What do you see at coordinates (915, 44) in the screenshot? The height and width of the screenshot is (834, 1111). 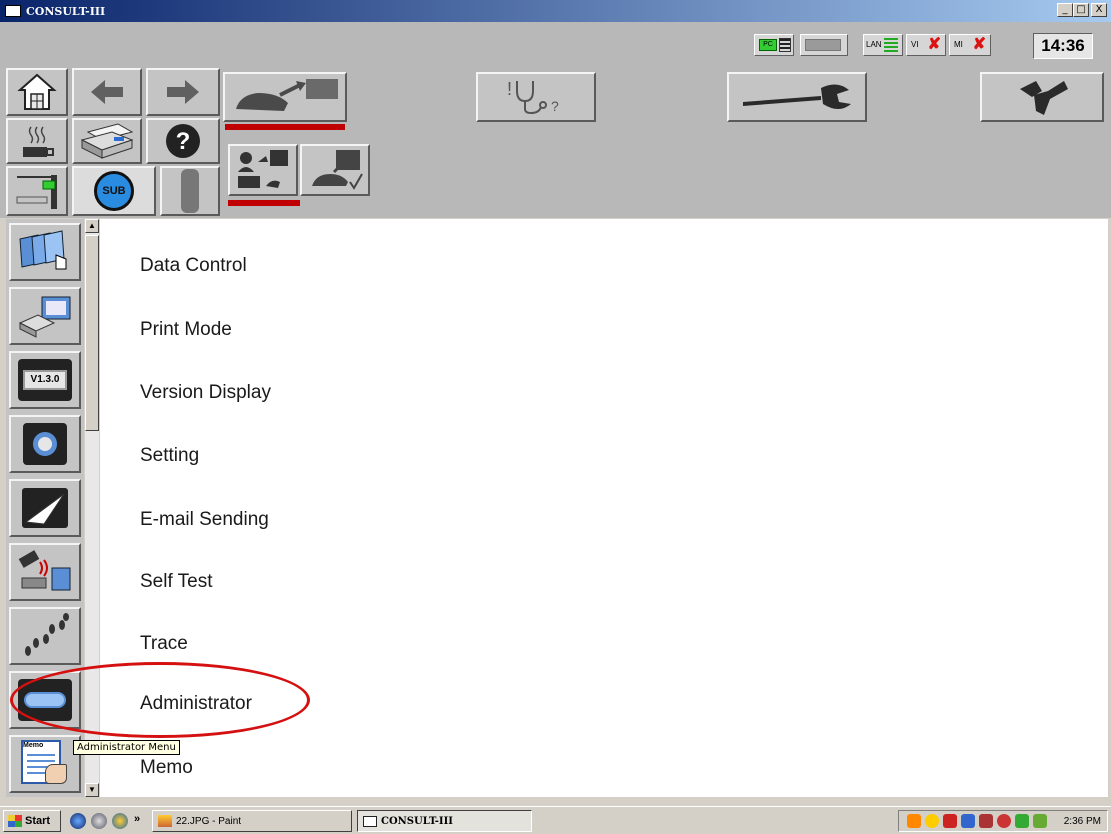 I see `vi-label: VI` at bounding box center [915, 44].